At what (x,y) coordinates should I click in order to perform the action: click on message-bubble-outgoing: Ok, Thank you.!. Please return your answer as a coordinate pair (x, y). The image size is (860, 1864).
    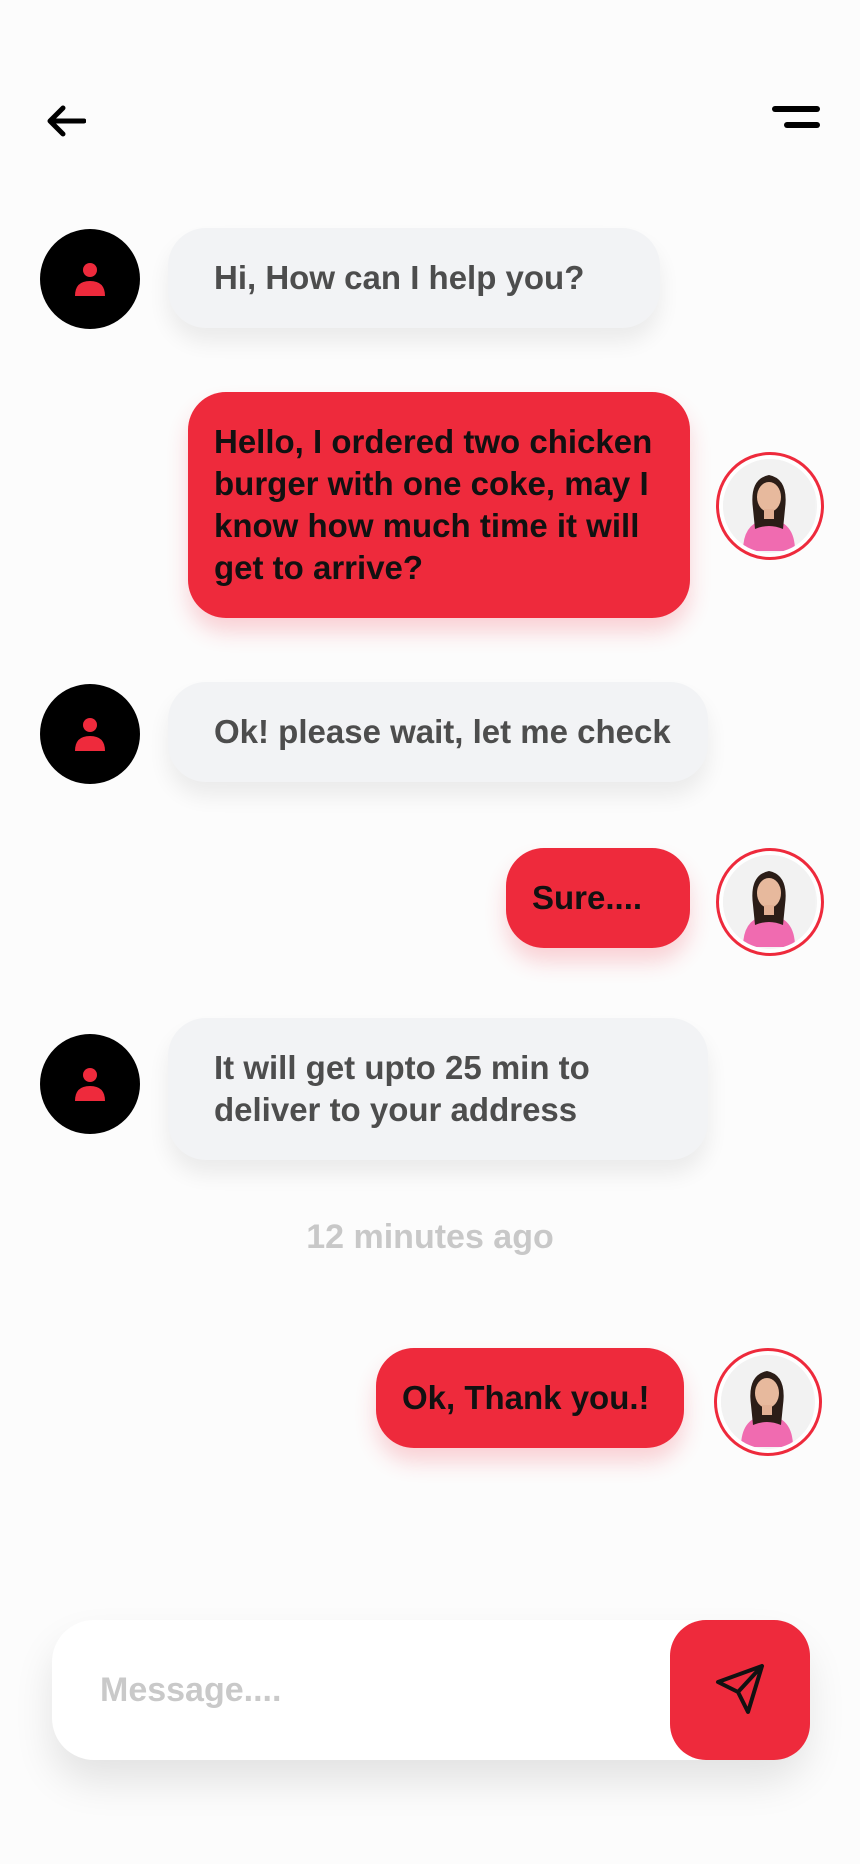
    Looking at the image, I should click on (530, 1398).